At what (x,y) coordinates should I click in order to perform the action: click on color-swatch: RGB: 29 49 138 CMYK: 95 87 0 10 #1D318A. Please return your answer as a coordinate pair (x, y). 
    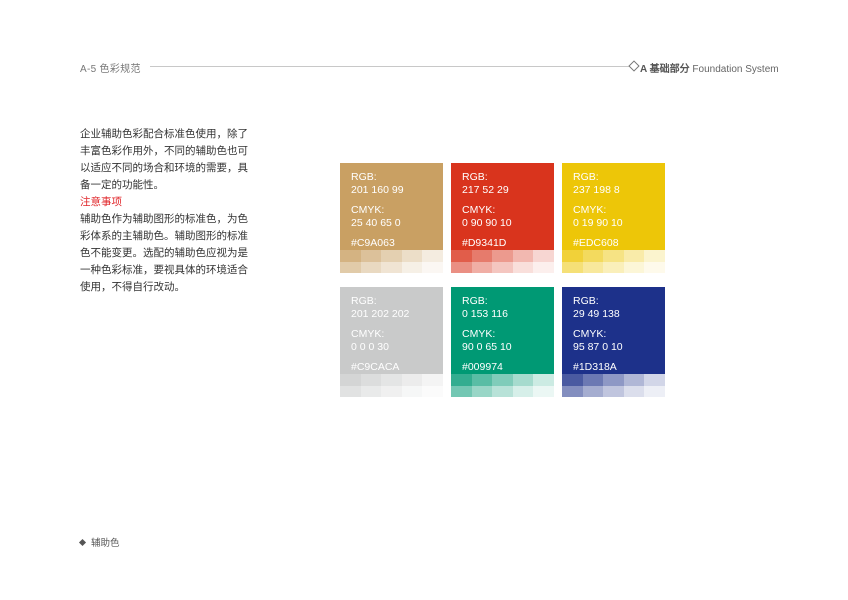
    Looking at the image, I should click on (613, 342).